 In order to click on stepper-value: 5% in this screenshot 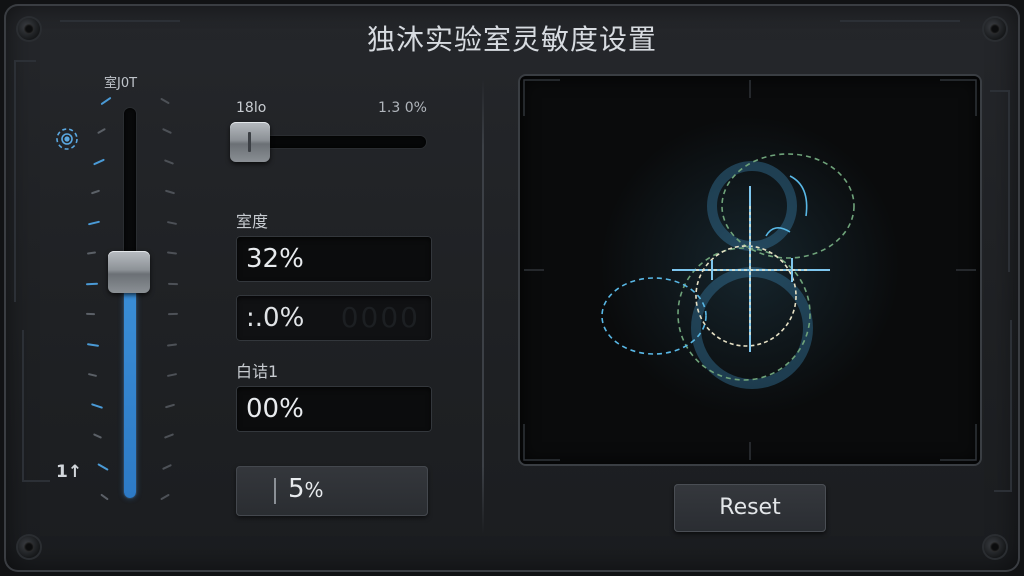, I will do `click(306, 489)`.